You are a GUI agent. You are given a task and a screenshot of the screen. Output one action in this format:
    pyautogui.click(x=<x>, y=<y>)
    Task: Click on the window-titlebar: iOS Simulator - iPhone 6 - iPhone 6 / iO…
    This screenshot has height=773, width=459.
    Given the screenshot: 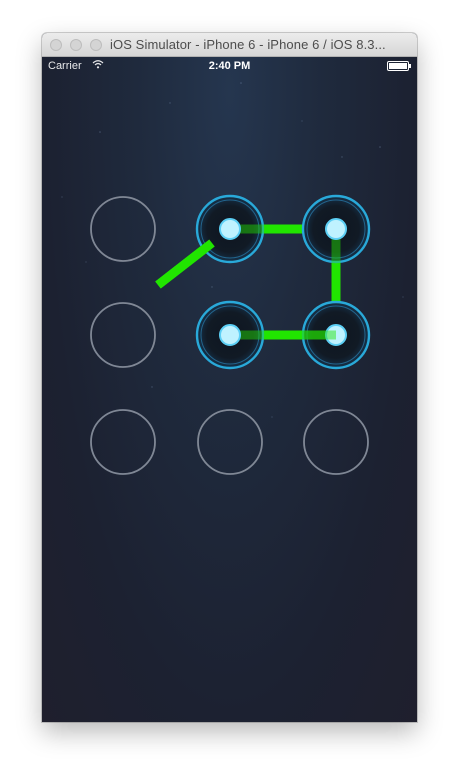 What is the action you would take?
    pyautogui.click(x=229, y=45)
    